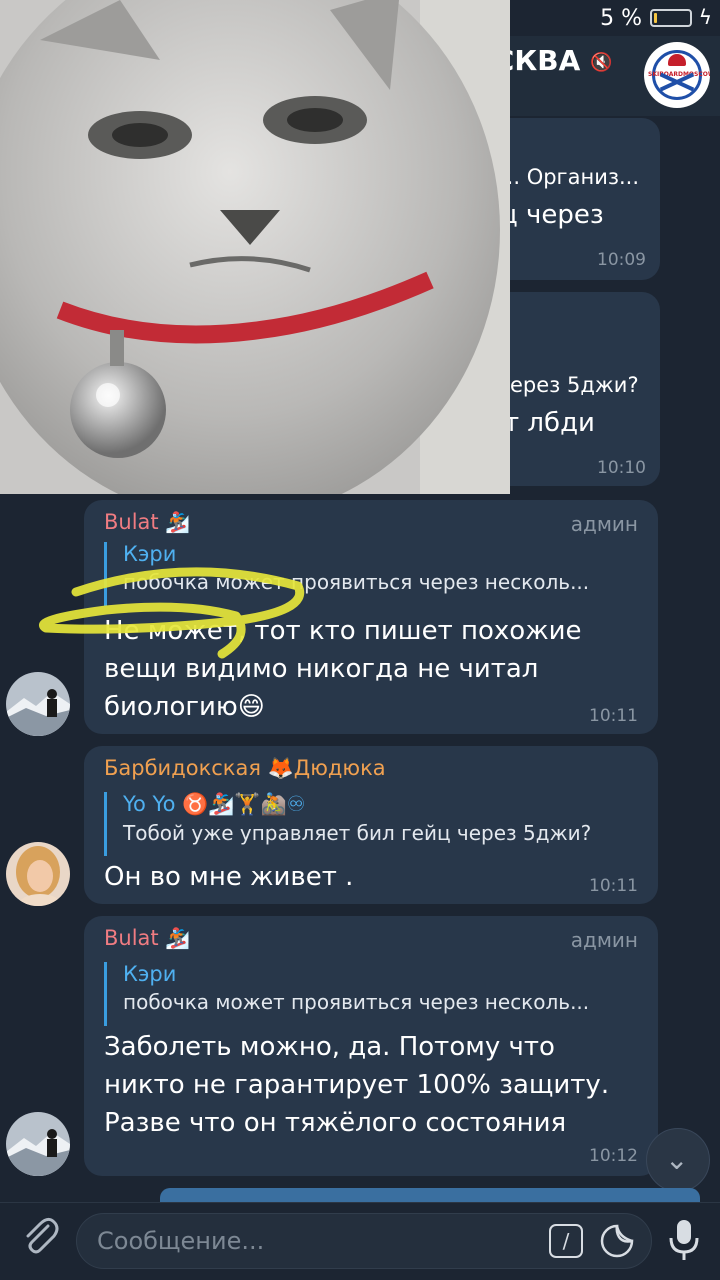 This screenshot has height=1280, width=720. Describe the element at coordinates (150, 974) in the screenshot. I see `reply-author: Кэри` at that location.